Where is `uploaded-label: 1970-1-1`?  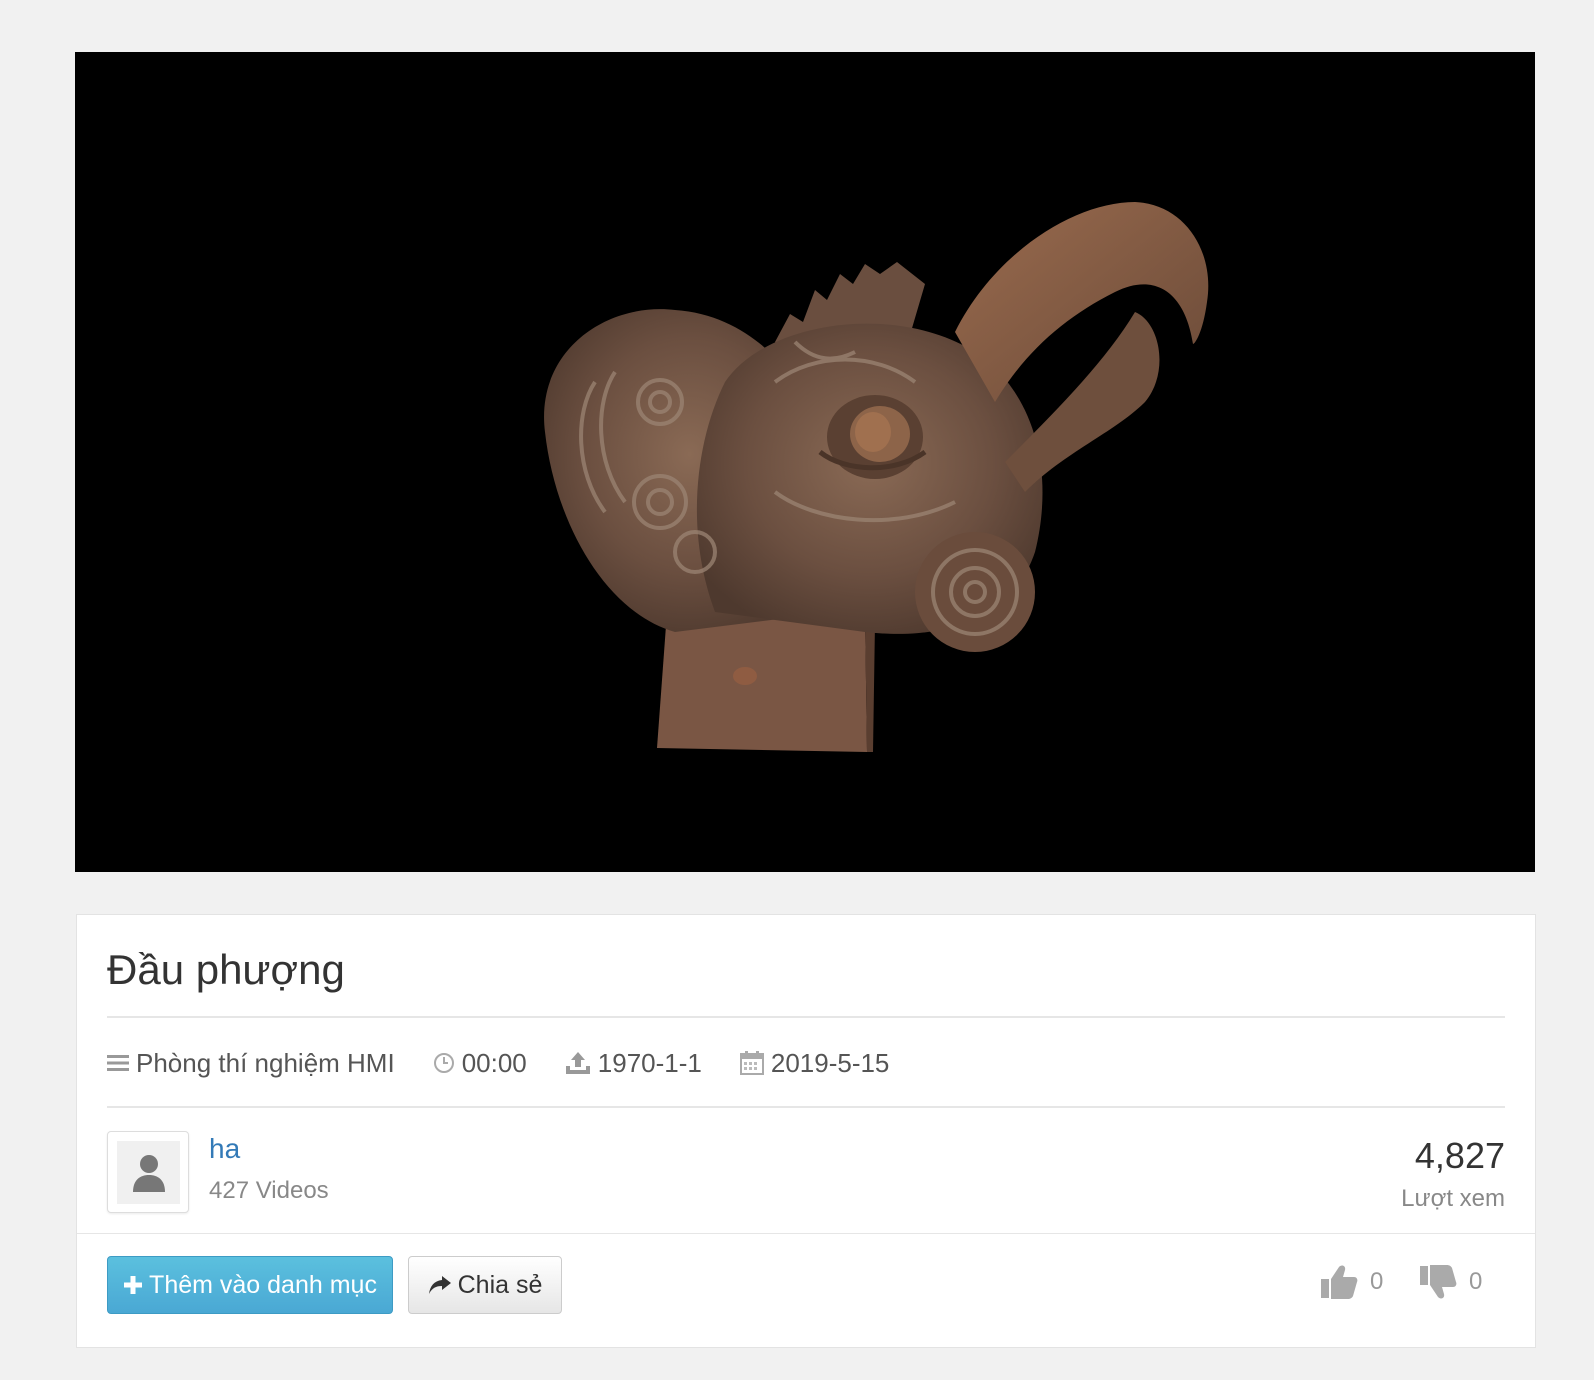
uploaded-label: 1970-1-1 is located at coordinates (649, 1062).